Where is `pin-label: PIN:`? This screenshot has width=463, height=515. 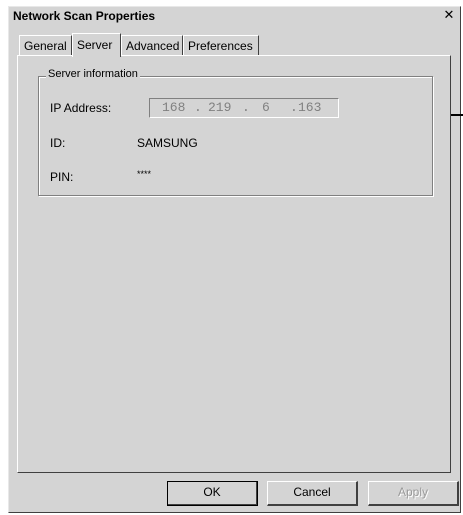 pin-label: PIN: is located at coordinates (62, 177).